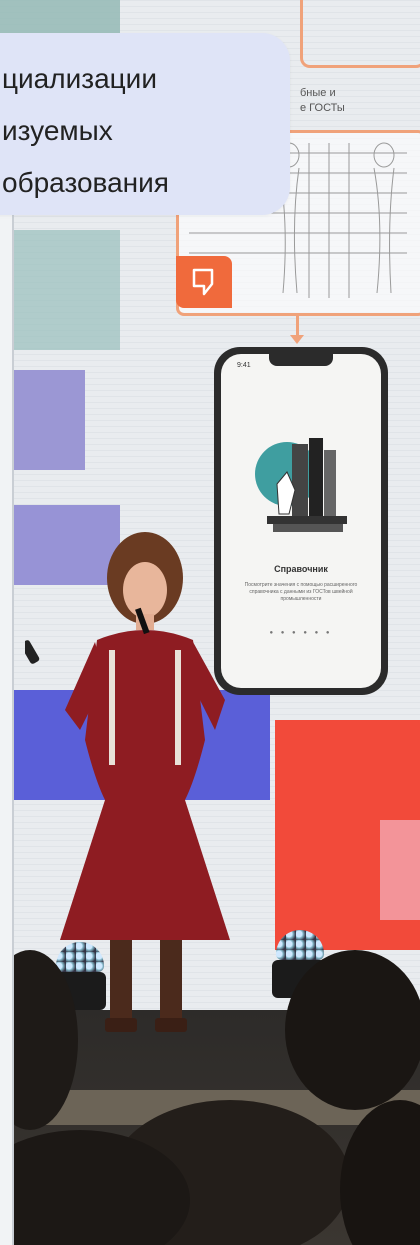 The height and width of the screenshot is (1245, 420). I want to click on decor-pink-block, so click(400, 870).